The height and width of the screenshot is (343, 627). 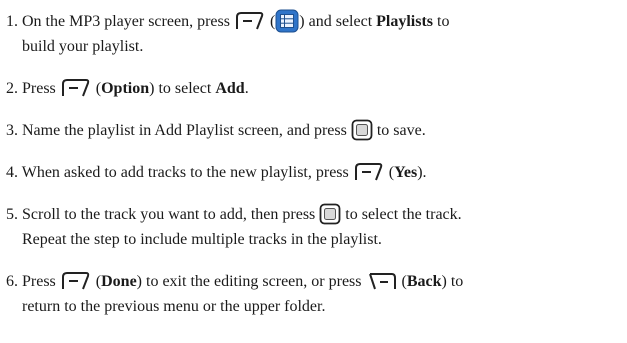 I want to click on menu-list-icon, so click(x=287, y=21).